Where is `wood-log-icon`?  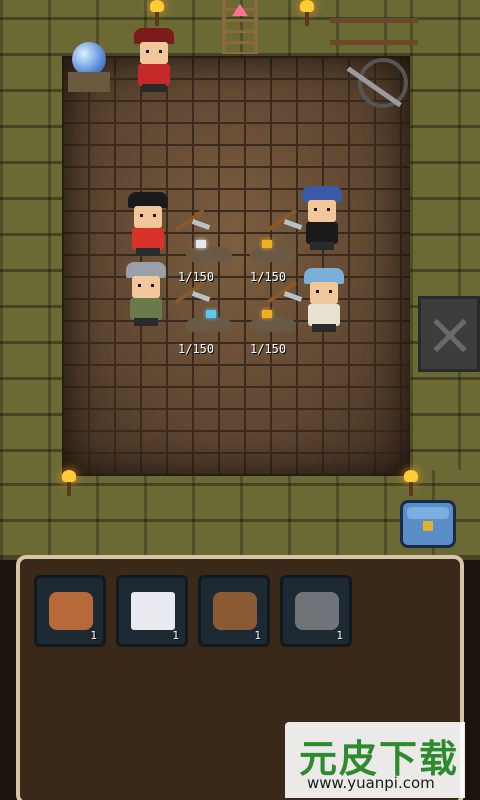
wood-log-icon is located at coordinates (71, 611).